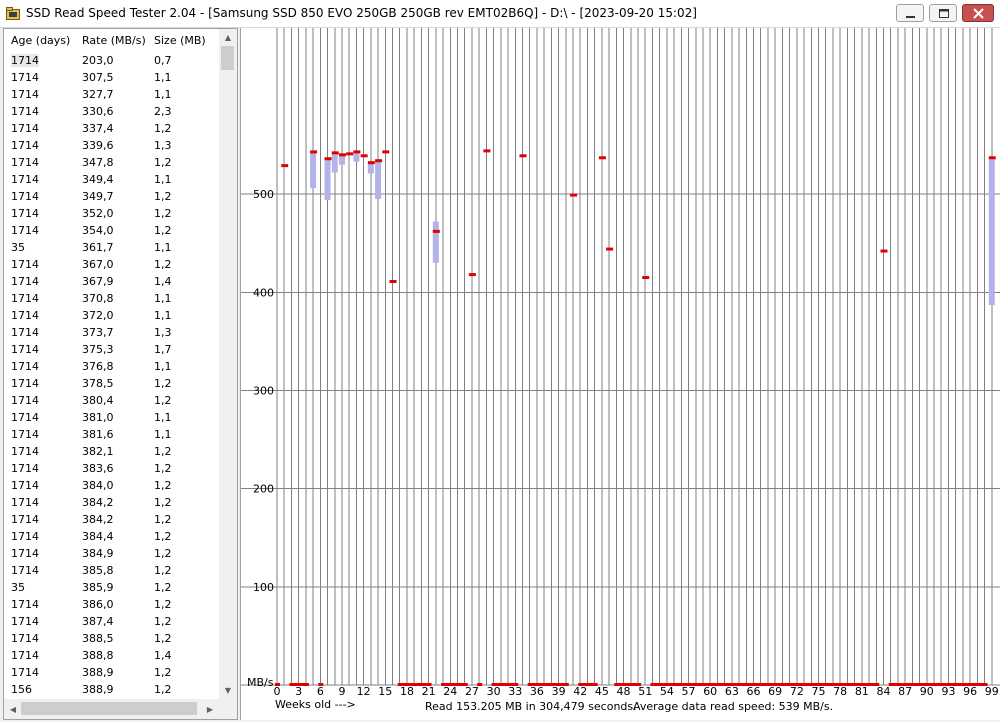 This screenshot has width=1000, height=722. I want to click on horizontal-scrollbar: ◀ ▶, so click(111, 709).